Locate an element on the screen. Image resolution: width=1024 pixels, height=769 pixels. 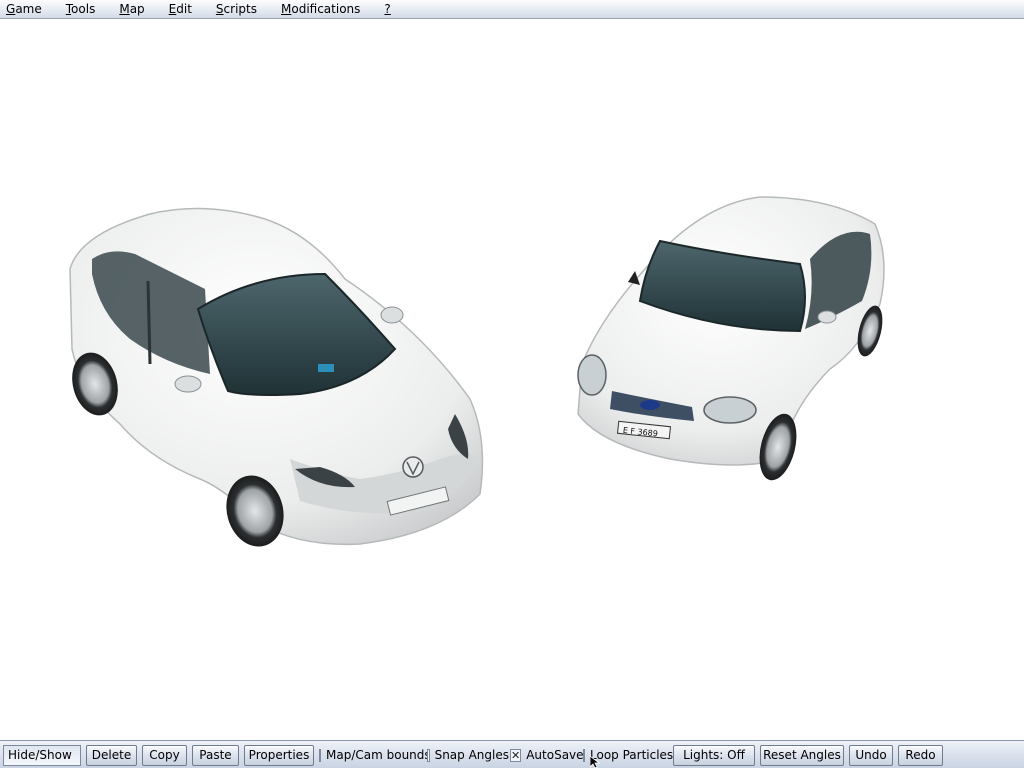
menu-help: ? is located at coordinates (388, 9).